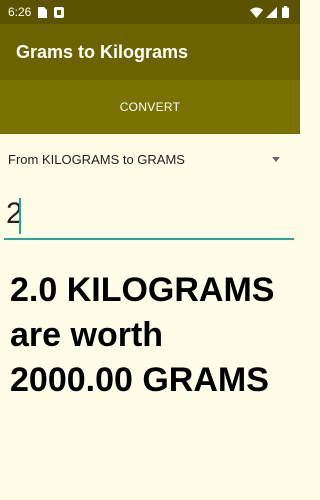 The width and height of the screenshot is (320, 500). What do you see at coordinates (285, 12) in the screenshot?
I see `battery-icon` at bounding box center [285, 12].